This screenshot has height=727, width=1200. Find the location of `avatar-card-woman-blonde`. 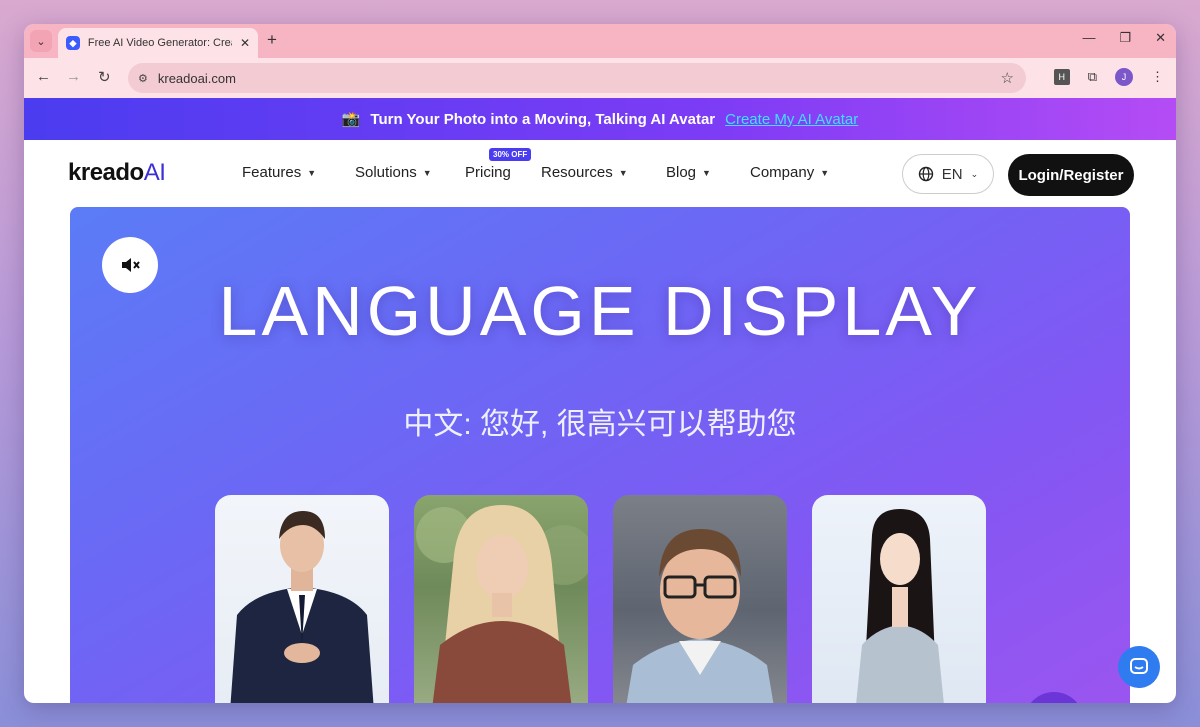

avatar-card-woman-blonde is located at coordinates (501, 599).